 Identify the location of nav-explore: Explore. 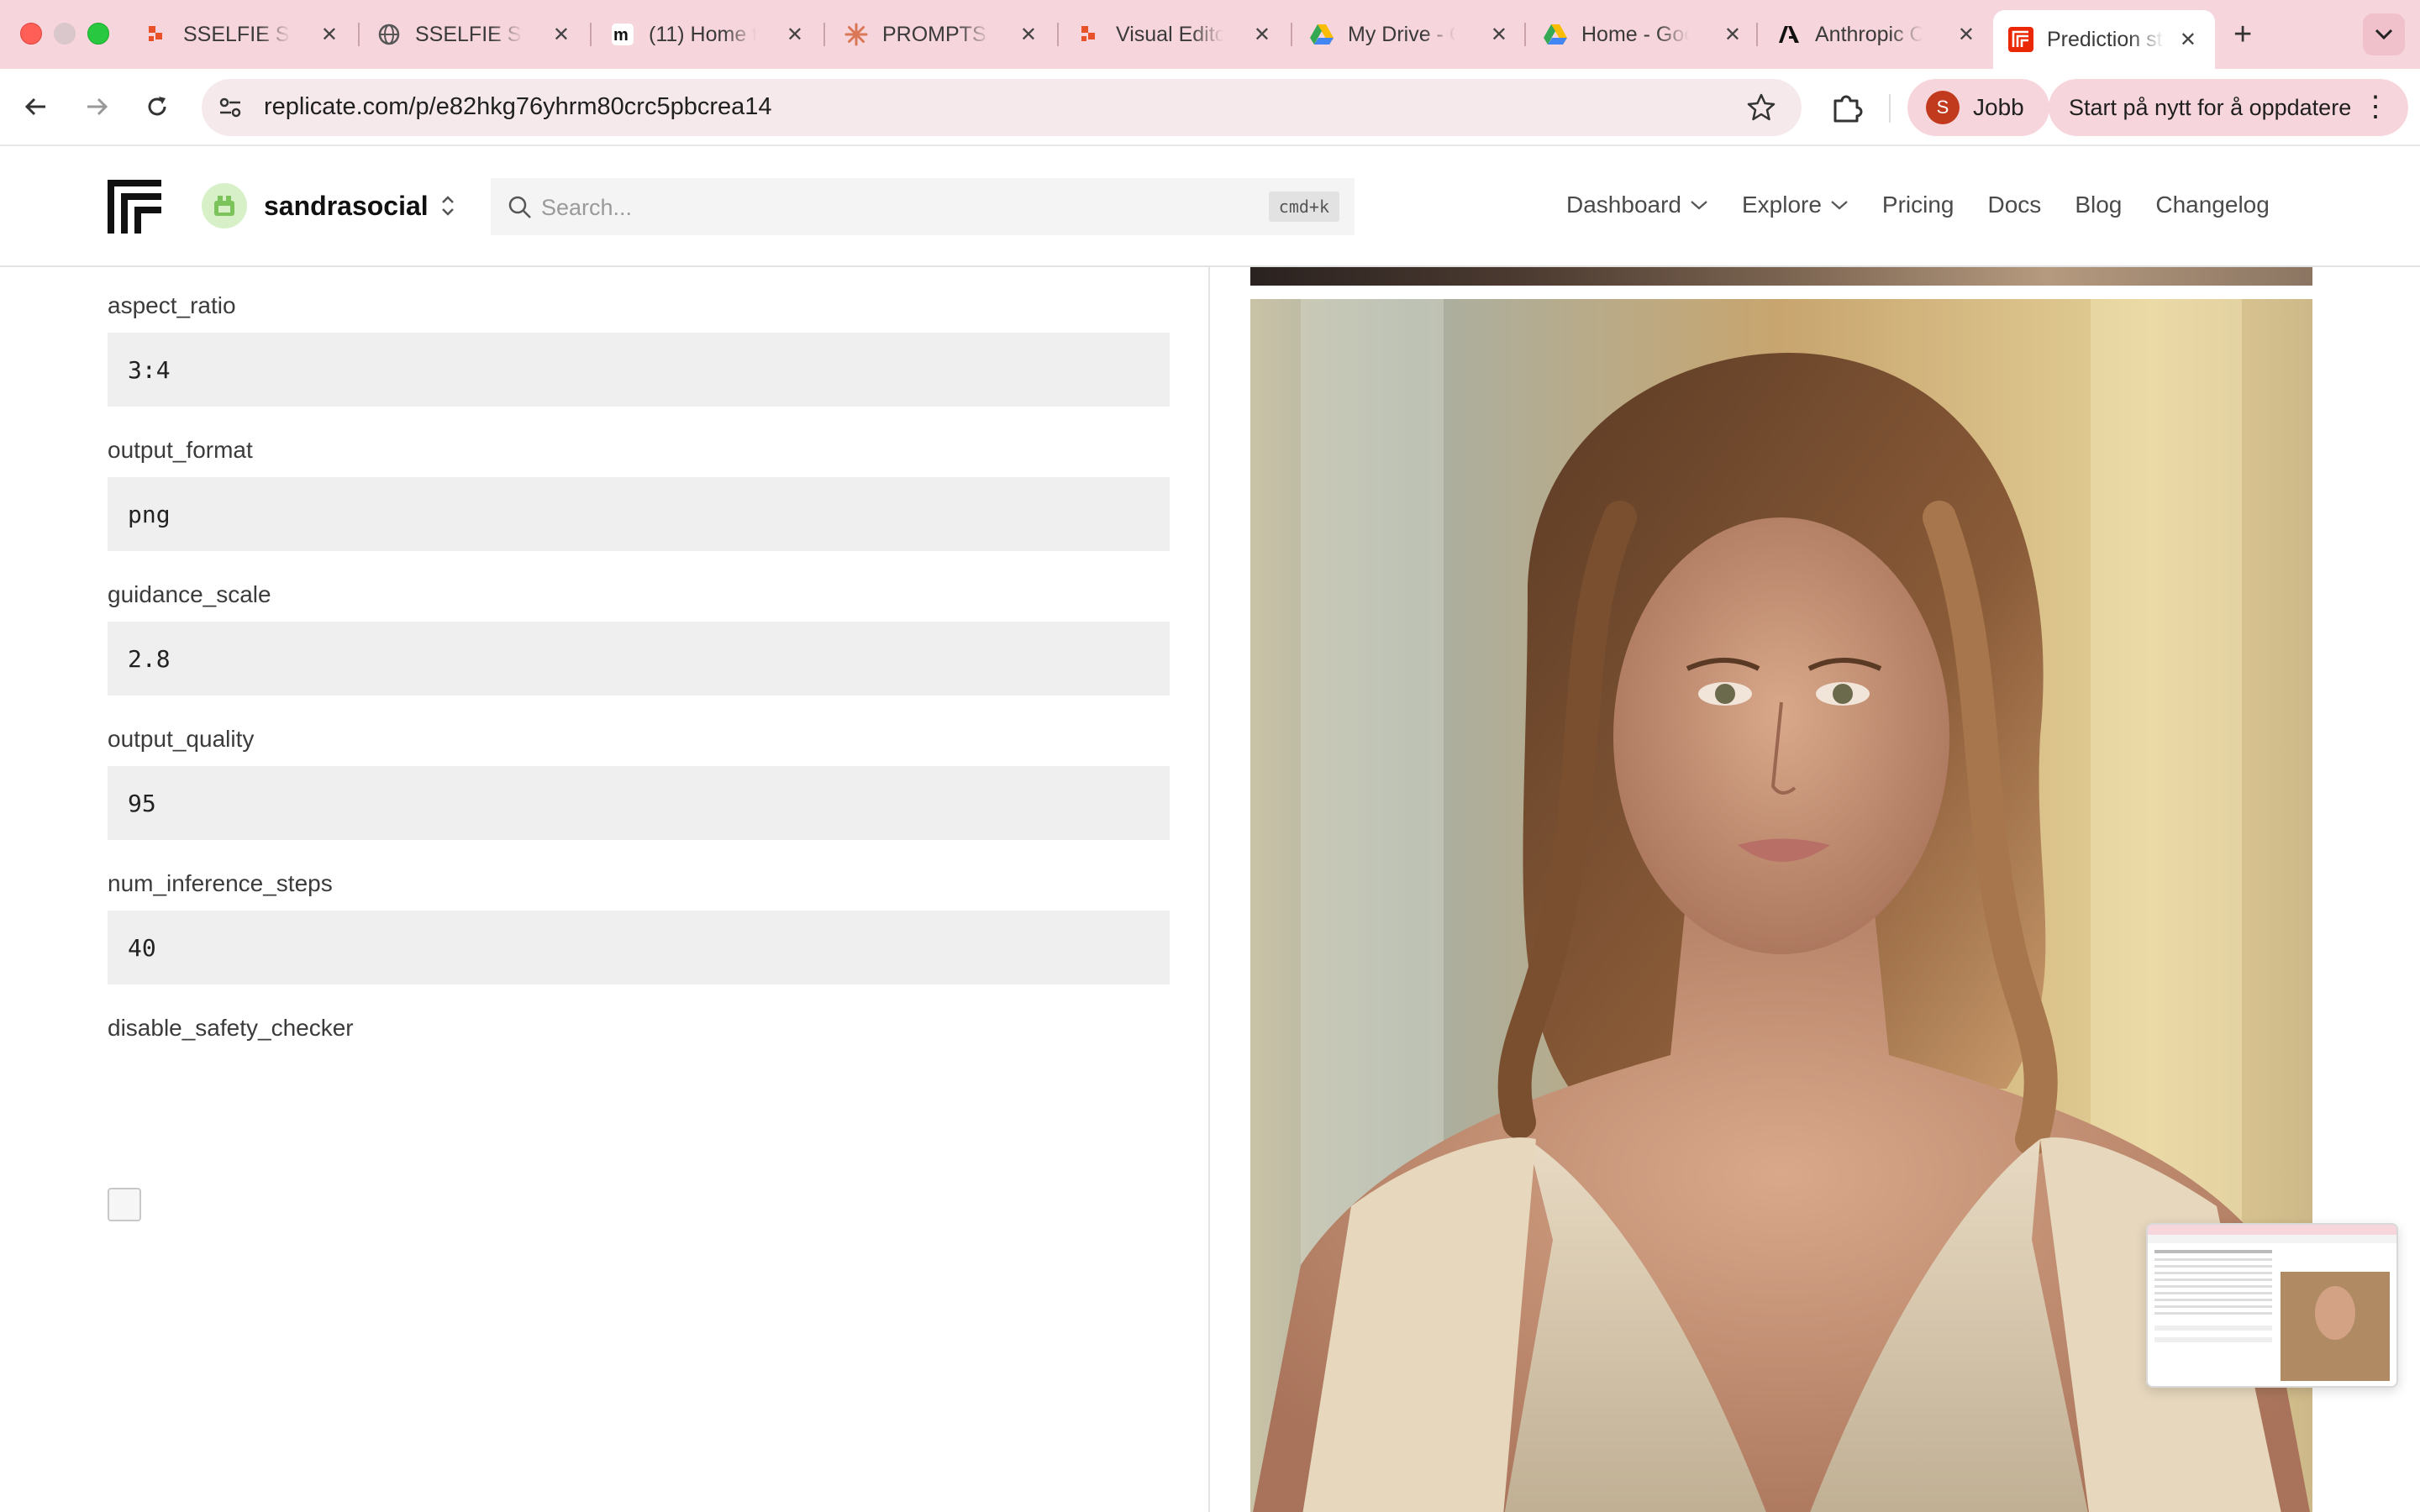
(1796, 205).